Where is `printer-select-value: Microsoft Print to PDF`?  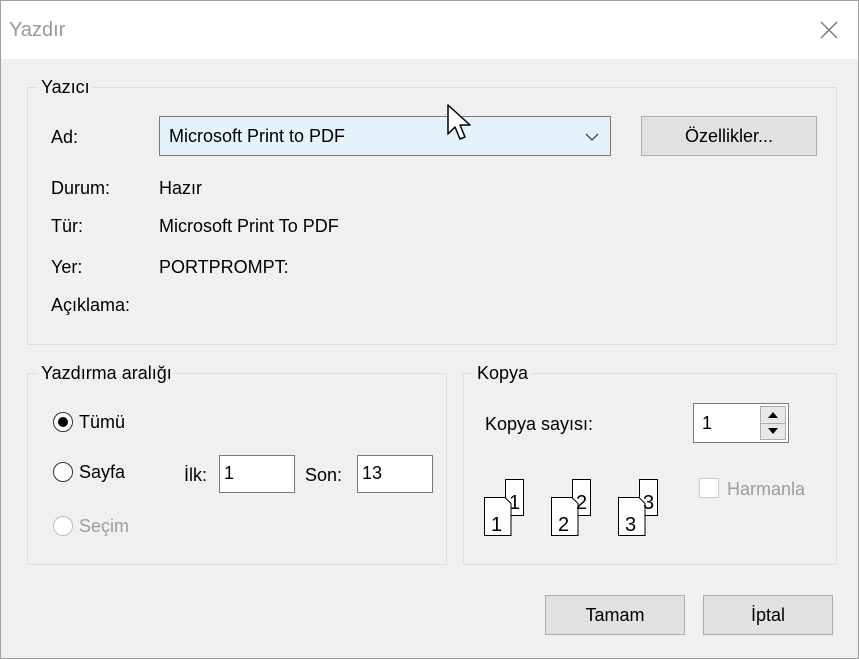 printer-select-value: Microsoft Print to PDF is located at coordinates (257, 136).